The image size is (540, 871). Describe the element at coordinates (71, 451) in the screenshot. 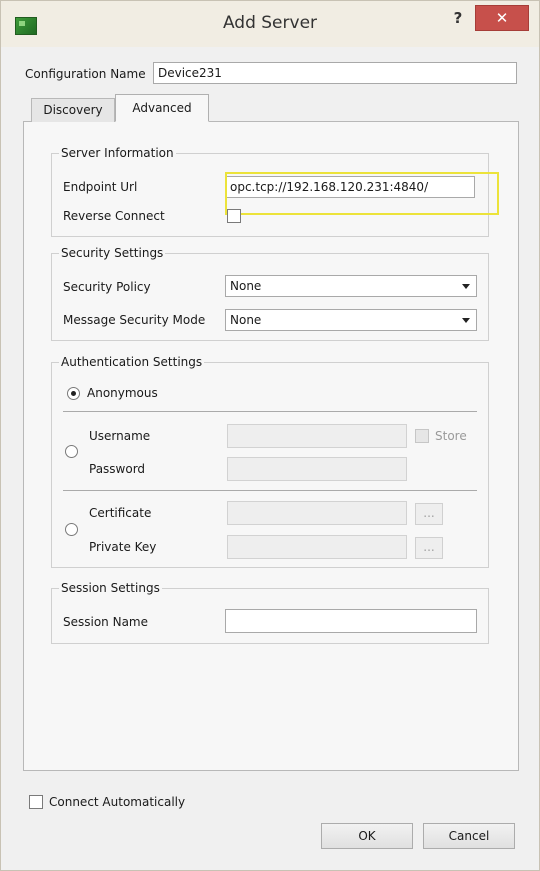

I see `username-password-radio` at that location.